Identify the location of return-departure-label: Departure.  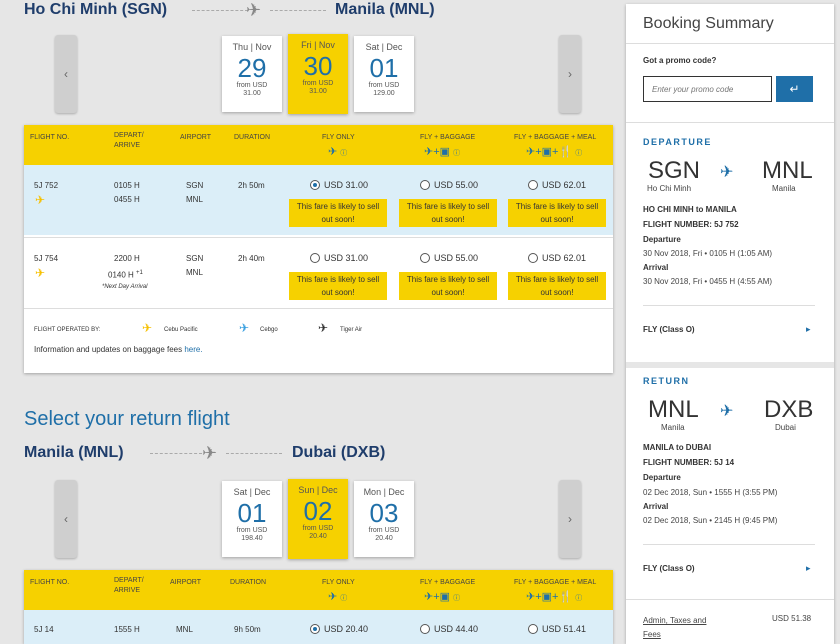
(662, 477).